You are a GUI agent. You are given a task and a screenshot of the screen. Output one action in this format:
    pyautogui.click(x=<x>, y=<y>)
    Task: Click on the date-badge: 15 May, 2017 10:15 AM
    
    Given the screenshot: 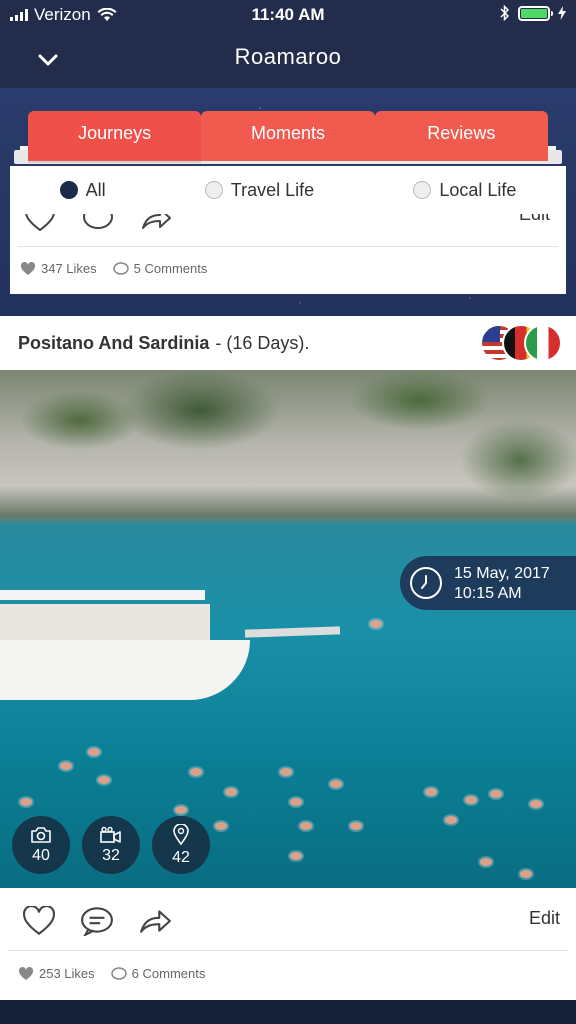 What is the action you would take?
    pyautogui.click(x=488, y=583)
    